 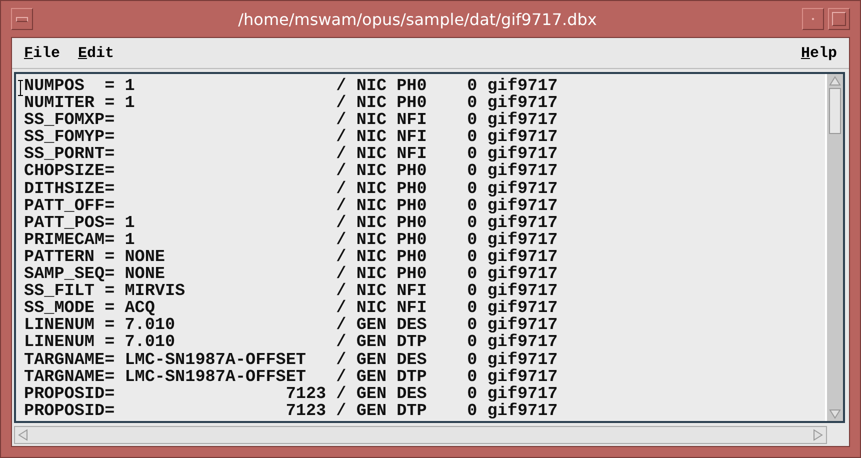 I want to click on text-line: NUMITER = 1 / NIC PH0 0 gif9717, so click(x=291, y=103).